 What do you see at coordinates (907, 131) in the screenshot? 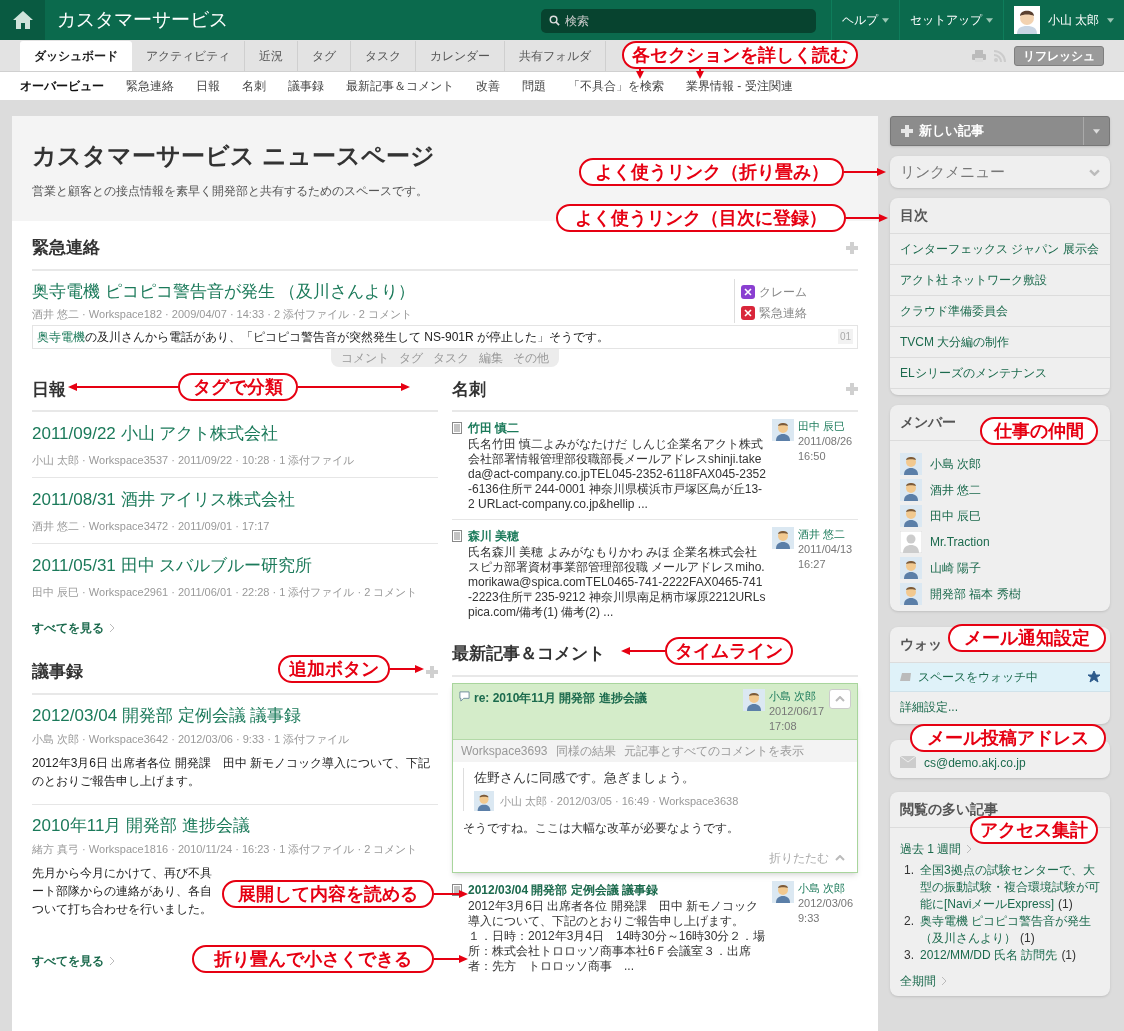
I see `plus-icon` at bounding box center [907, 131].